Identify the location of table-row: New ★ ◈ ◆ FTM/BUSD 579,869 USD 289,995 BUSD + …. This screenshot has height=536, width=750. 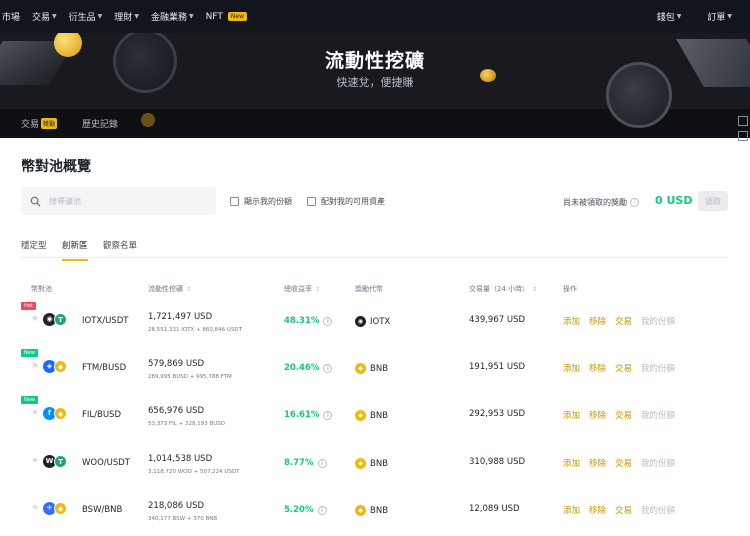
(374, 371).